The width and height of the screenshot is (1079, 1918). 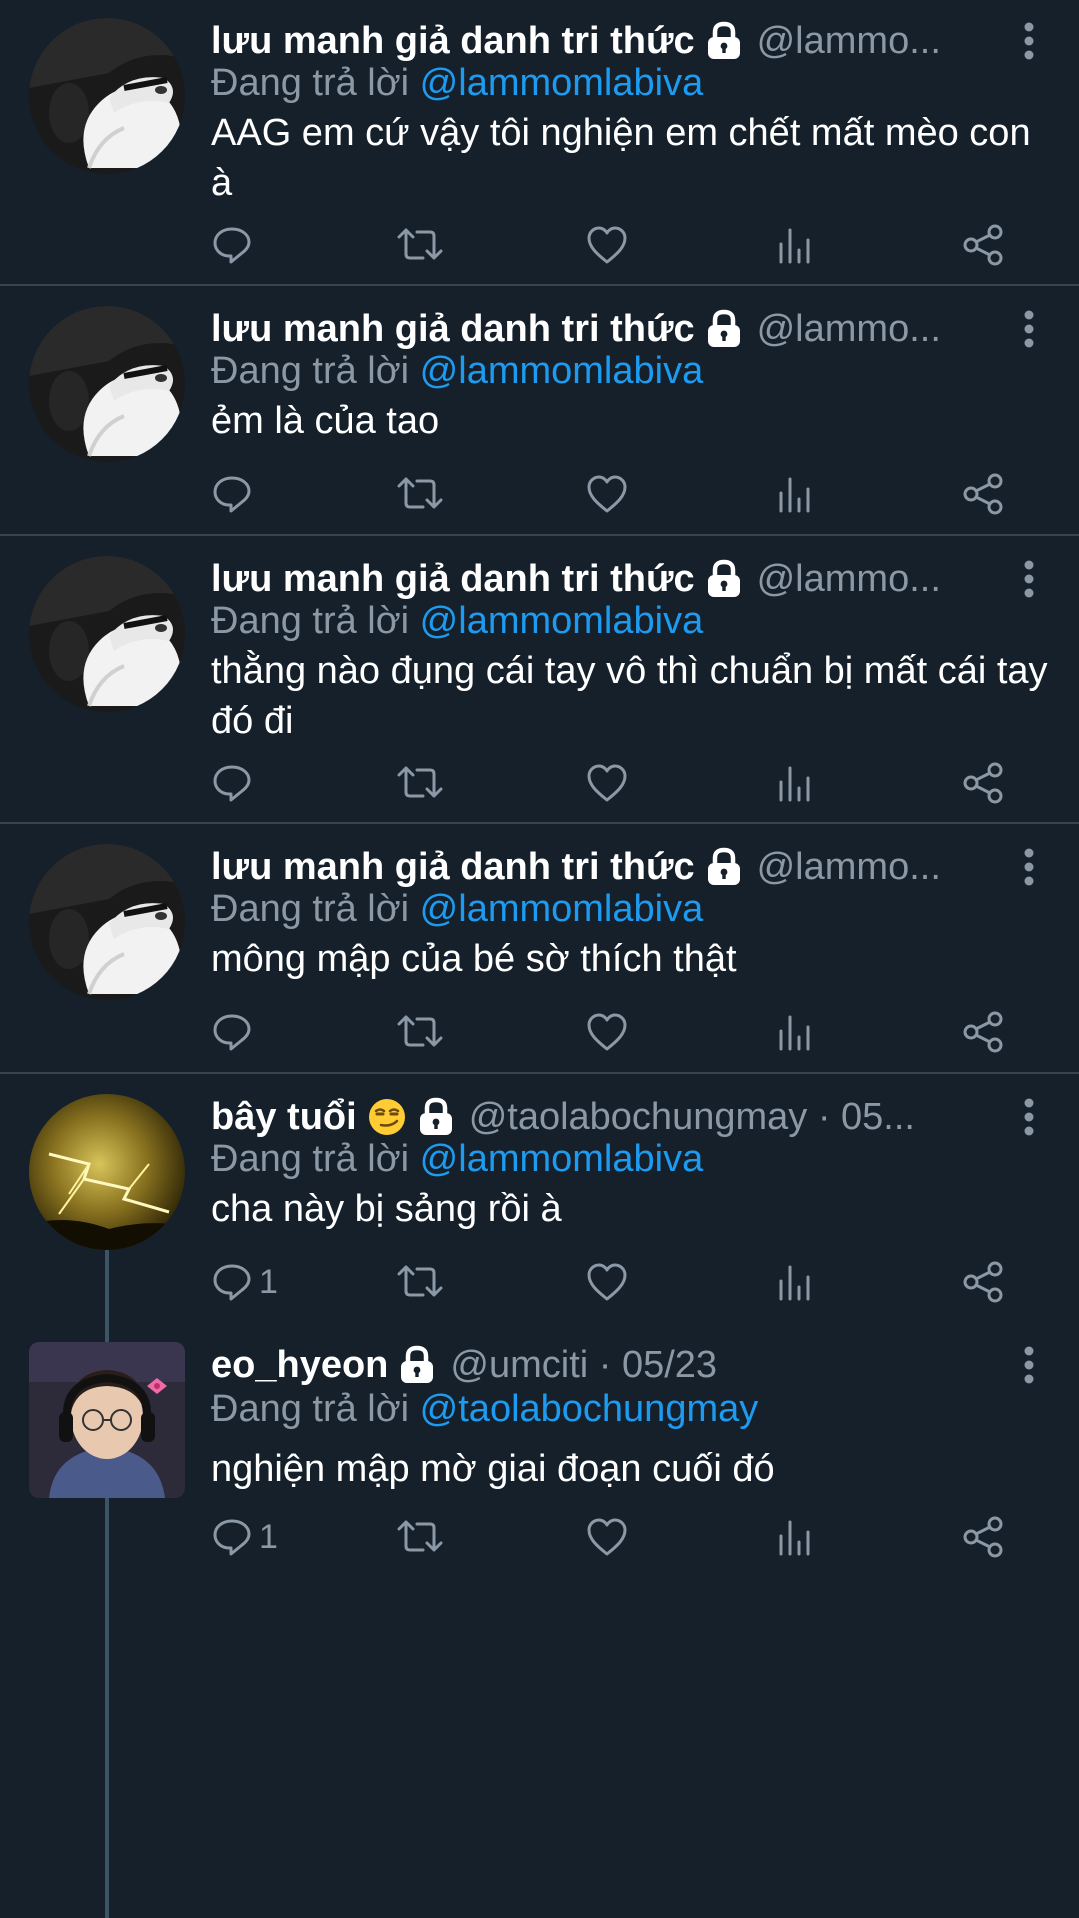 I want to click on tweet-header: eo_hyeon @umciti · 05/23, so click(x=607, y=1365).